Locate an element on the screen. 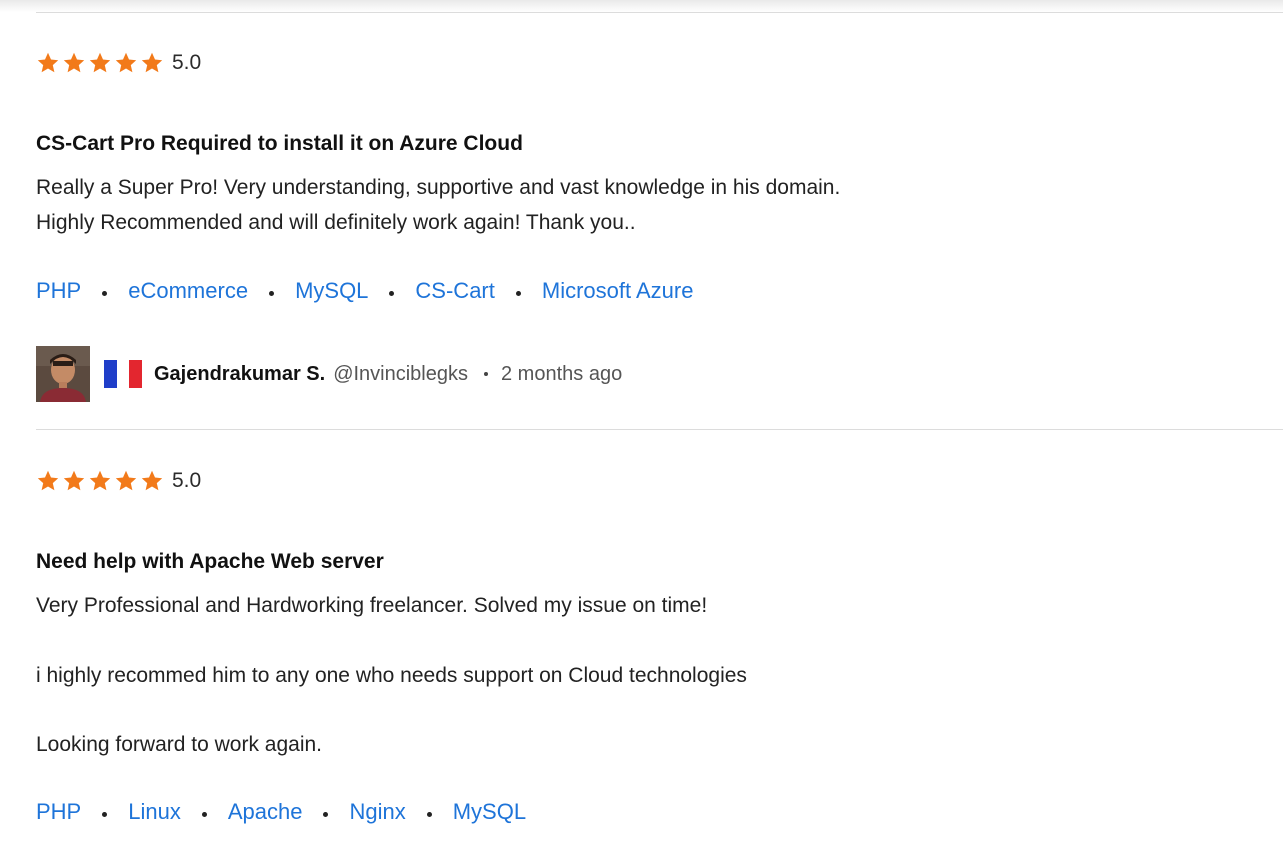 Image resolution: width=1283 pixels, height=853 pixels. tag-link: Linux is located at coordinates (154, 812).